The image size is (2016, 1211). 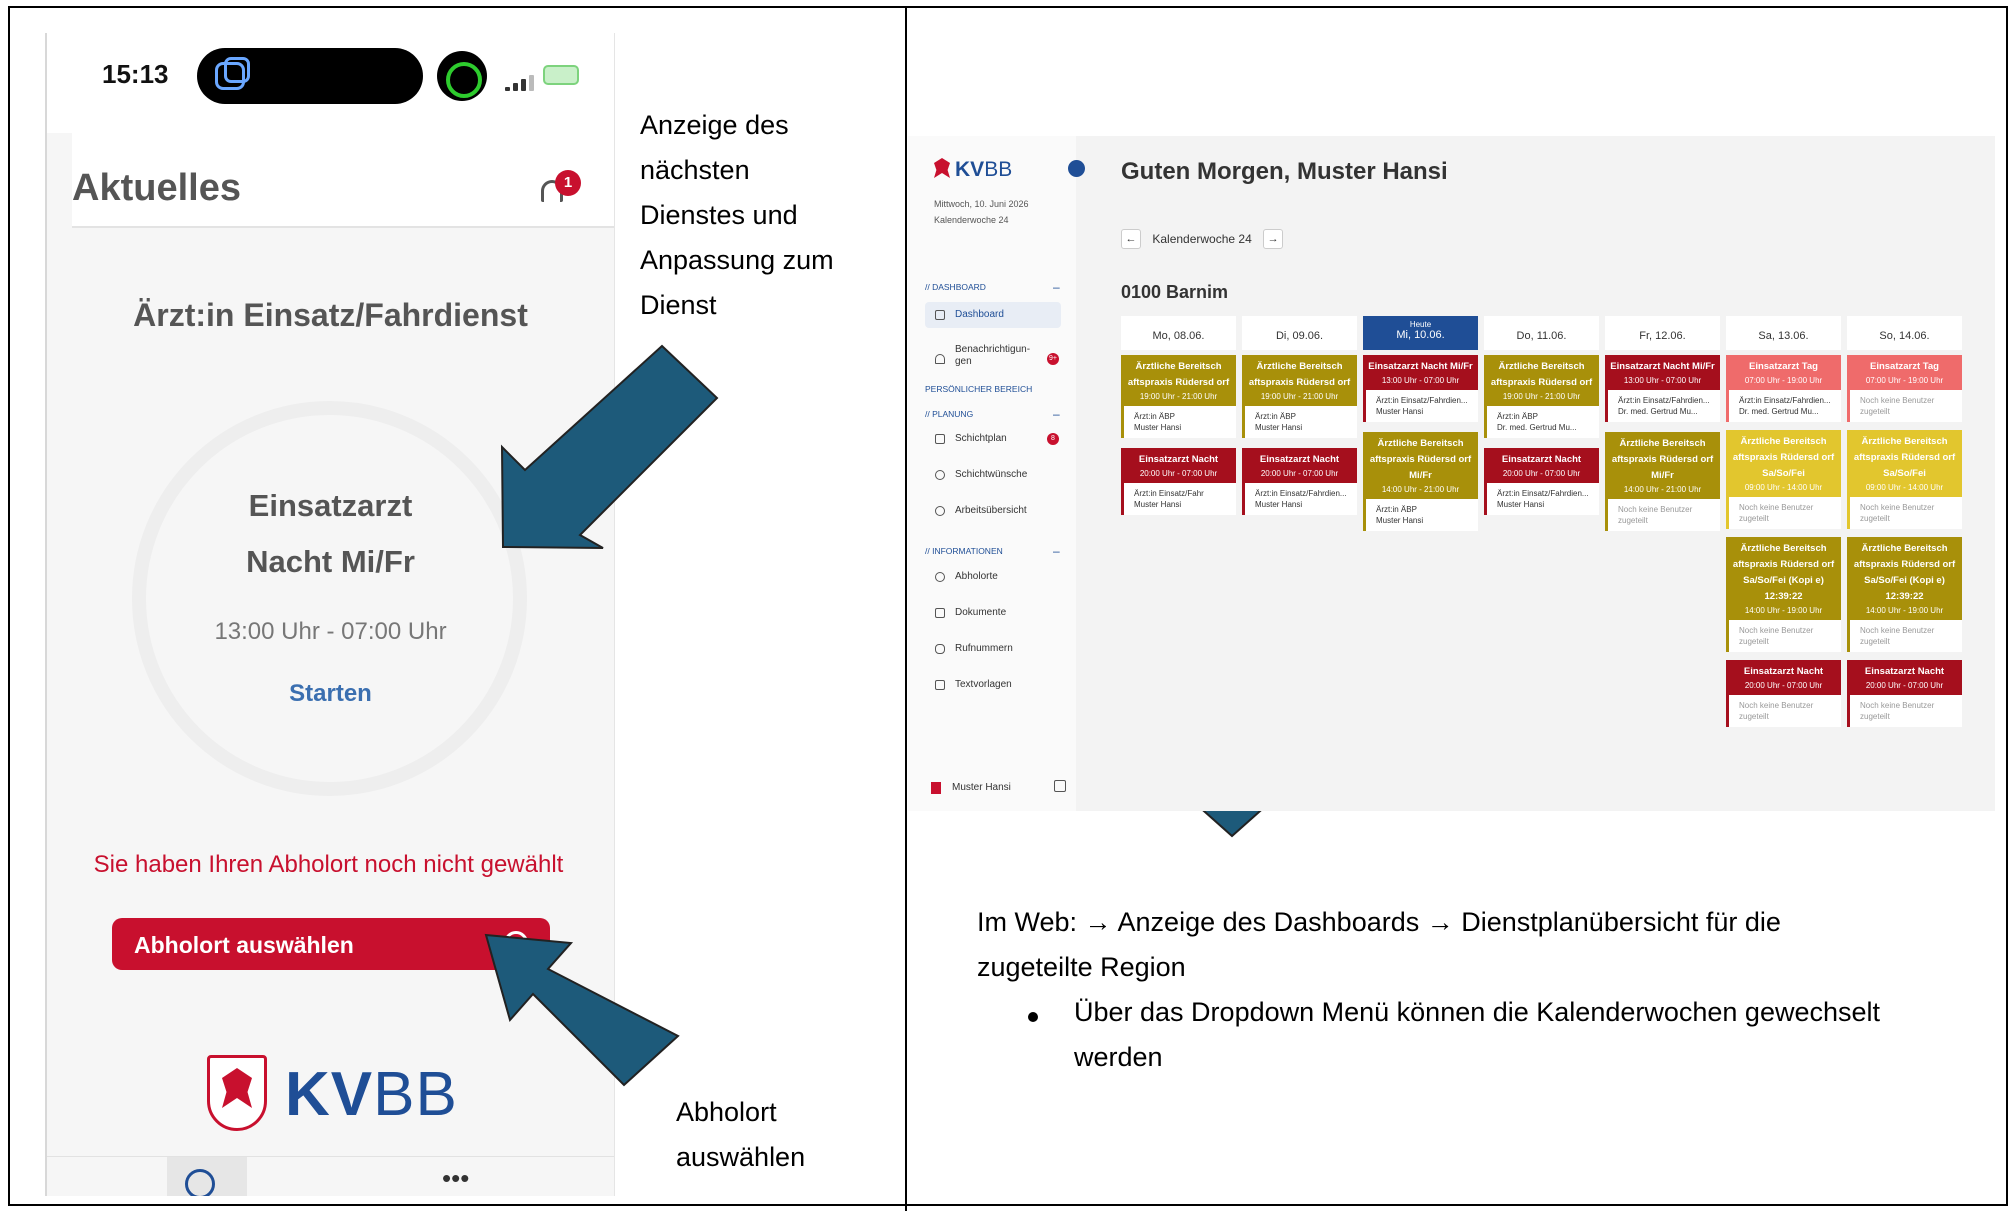 I want to click on shift-time: 09:00 Uhr - 14:00 Uhr, so click(x=1904, y=487).